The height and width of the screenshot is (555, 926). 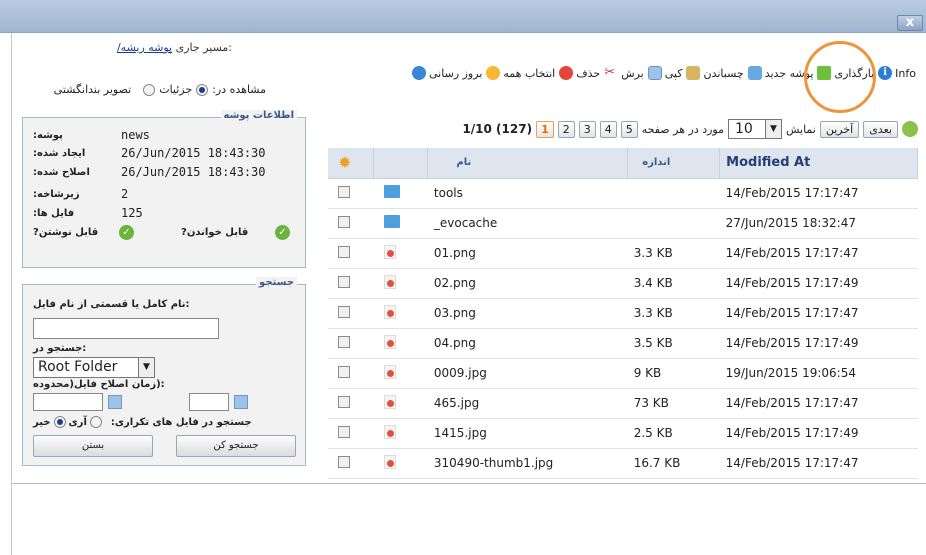 I want to click on page-5-button: 5, so click(x=629, y=129).